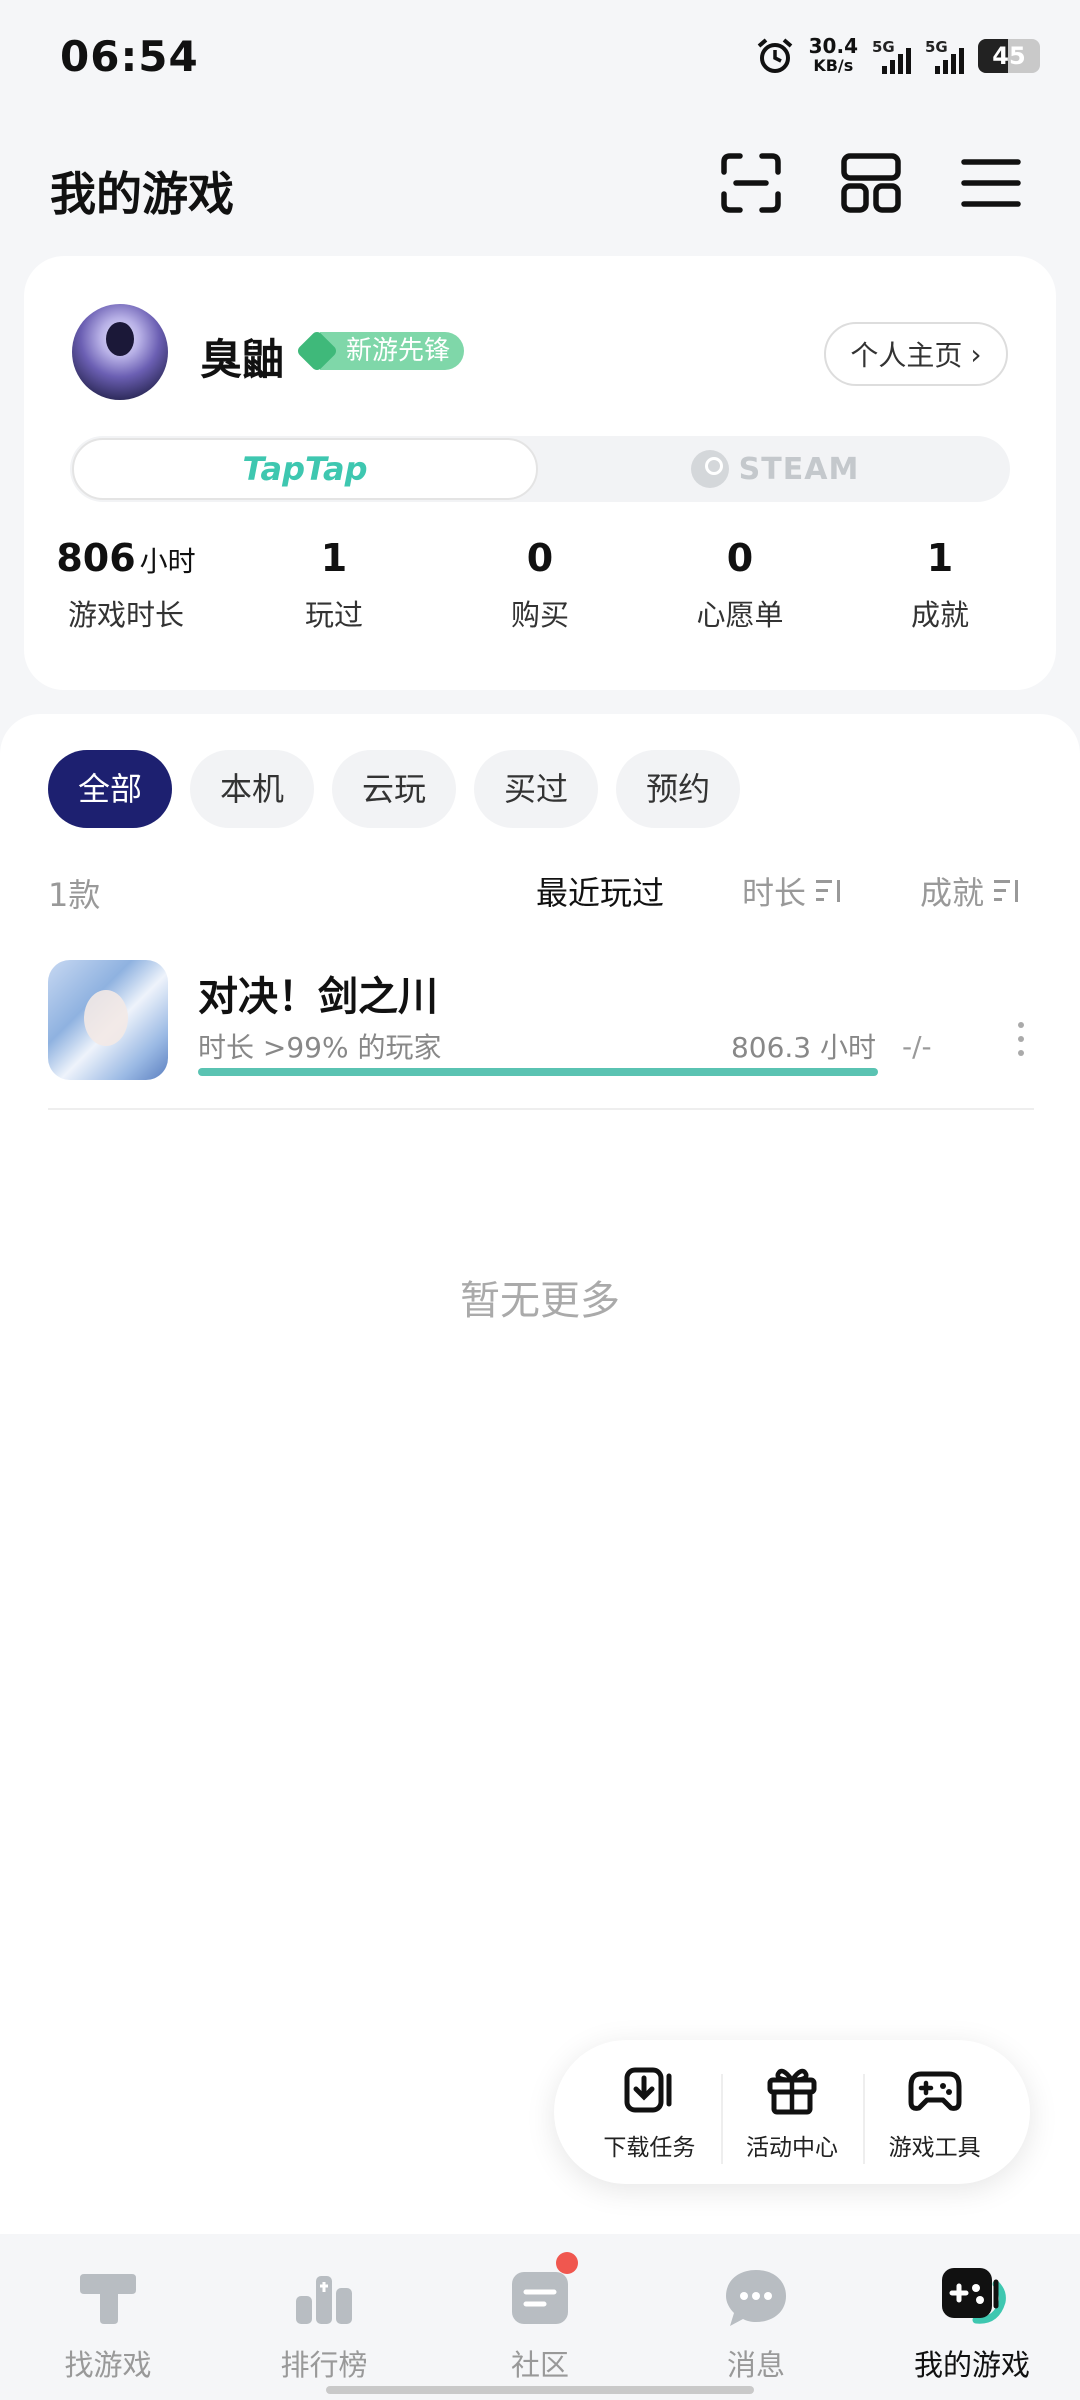 The width and height of the screenshot is (1080, 2400). I want to click on nav-community: 社区, so click(540, 2317).